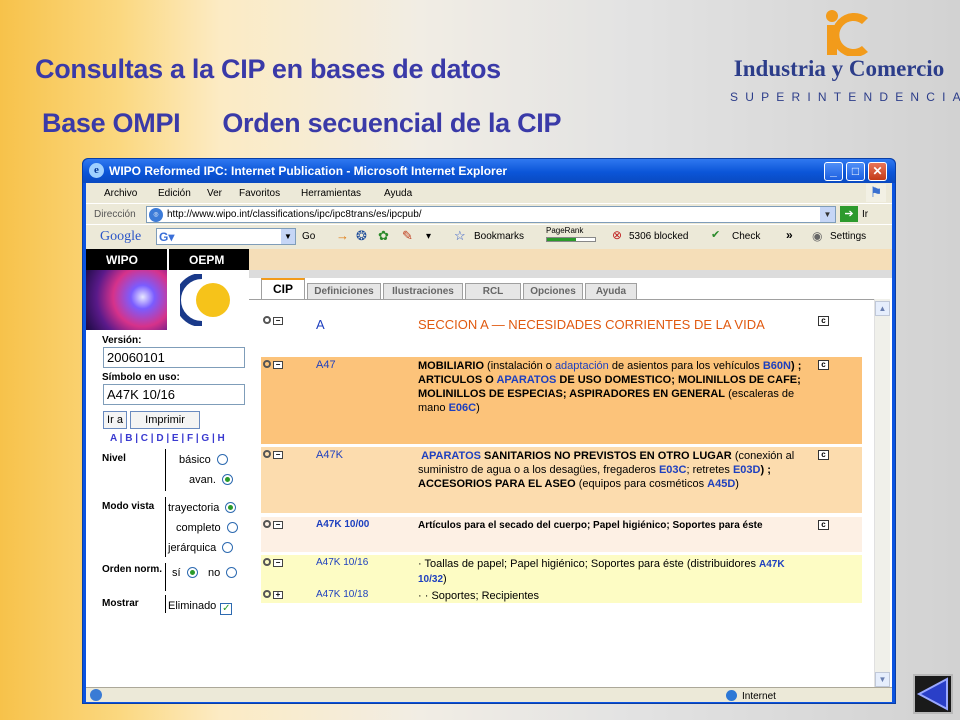 The image size is (960, 720). What do you see at coordinates (493, 291) in the screenshot?
I see `tab-rcl: RCL` at bounding box center [493, 291].